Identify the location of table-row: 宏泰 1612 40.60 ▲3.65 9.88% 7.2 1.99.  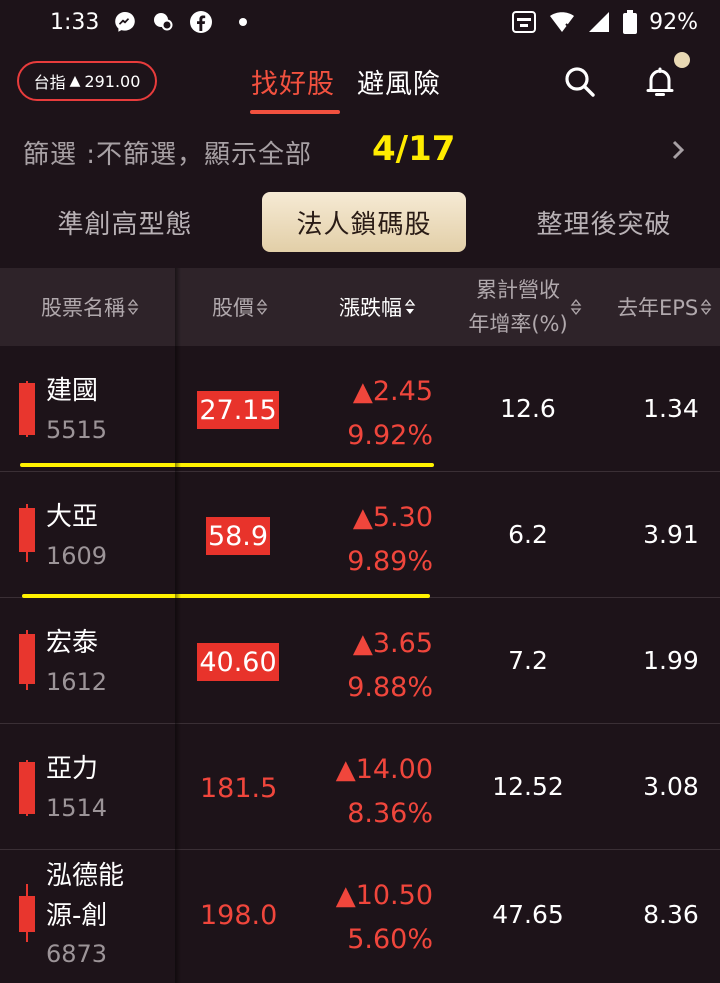
(360, 661).